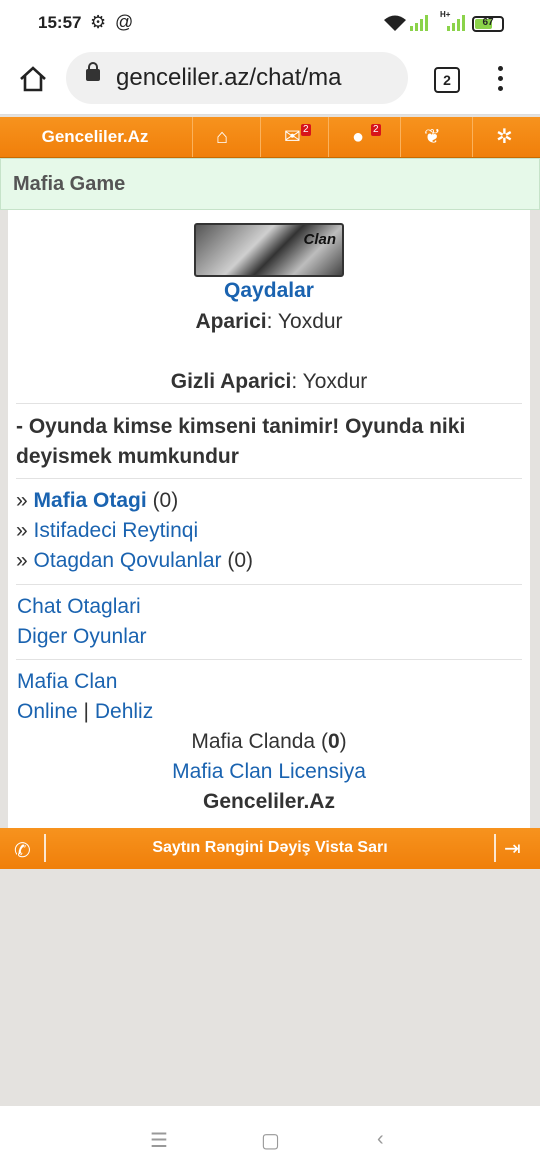  I want to click on signal-icon, so click(419, 23).